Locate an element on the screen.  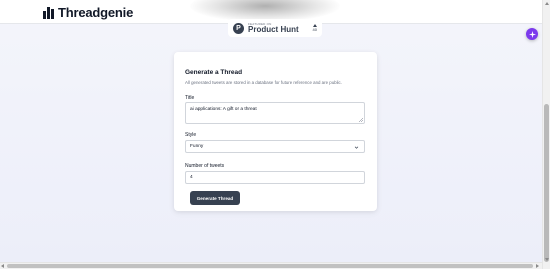
brand-name: Threadgenie is located at coordinates (96, 12).